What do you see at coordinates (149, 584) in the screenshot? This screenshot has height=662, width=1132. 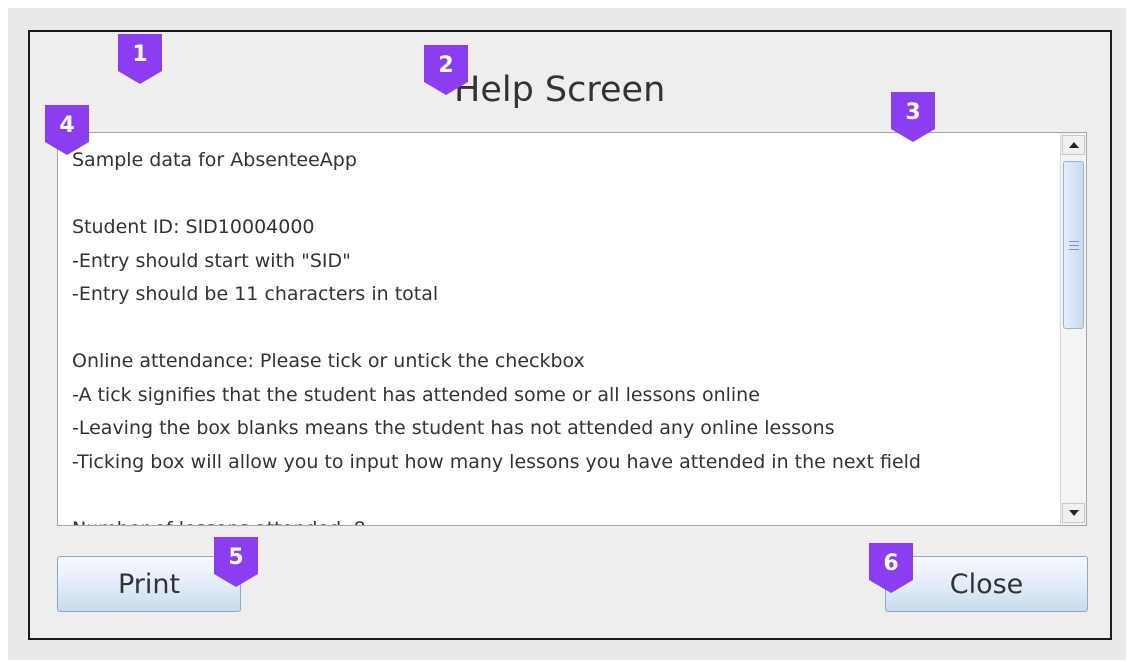 I see `print-button: Print` at bounding box center [149, 584].